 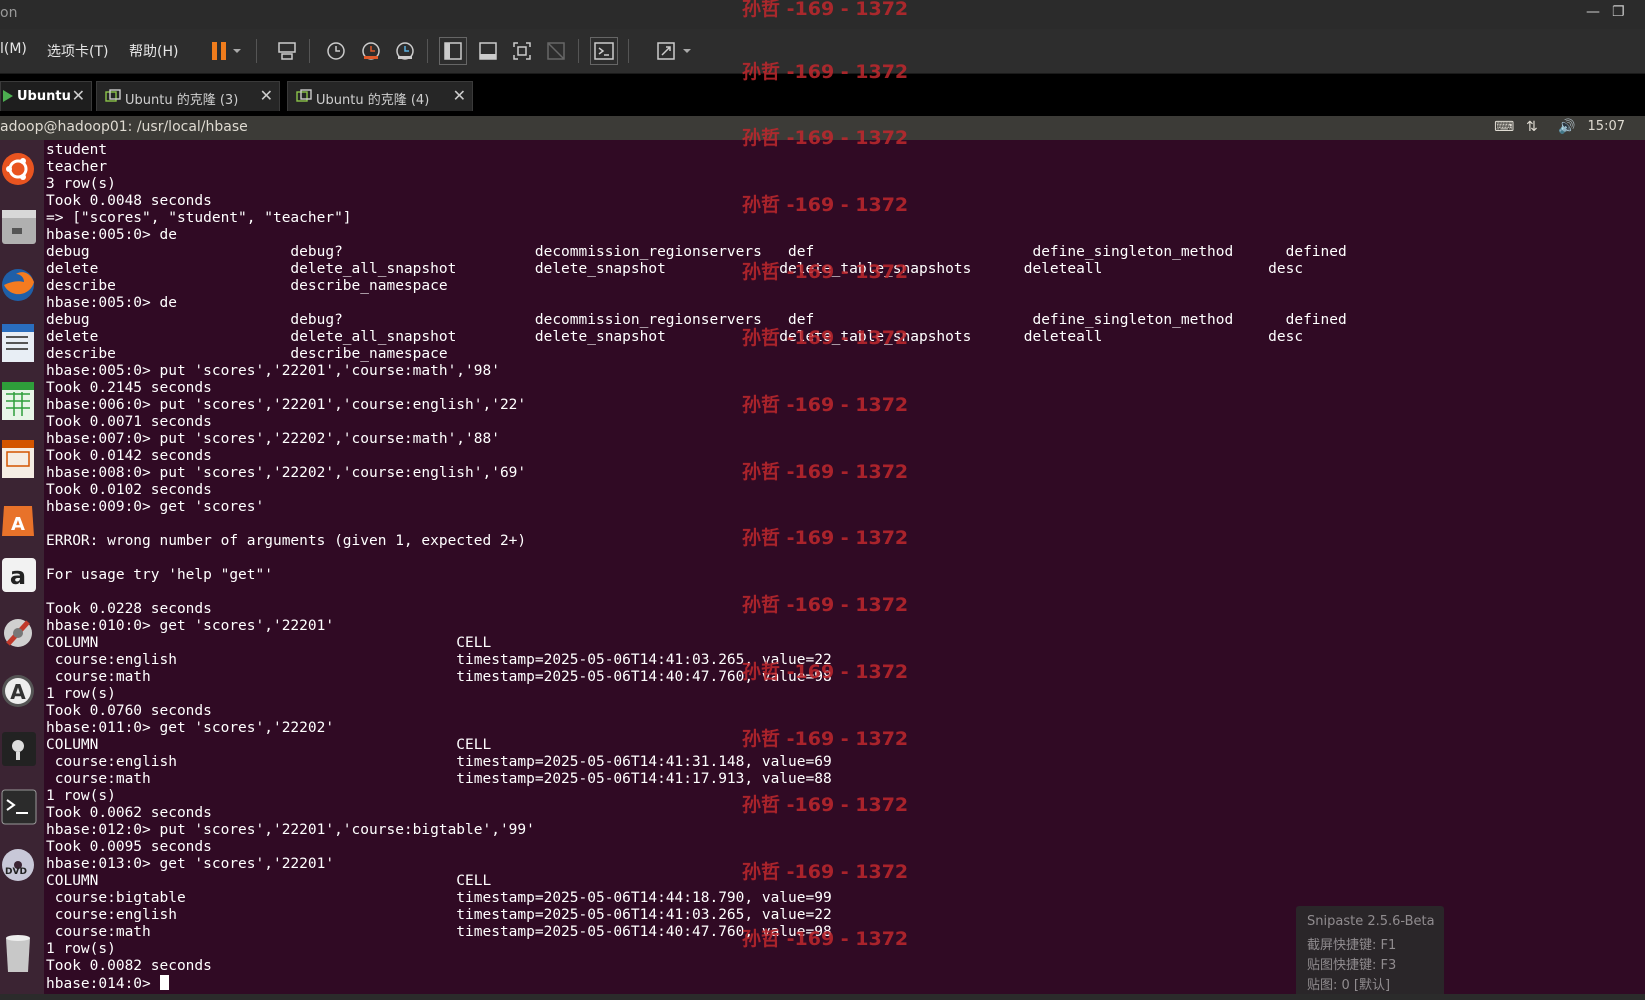 I want to click on terminal-line: Took 0.0142 seconds, so click(x=129, y=456).